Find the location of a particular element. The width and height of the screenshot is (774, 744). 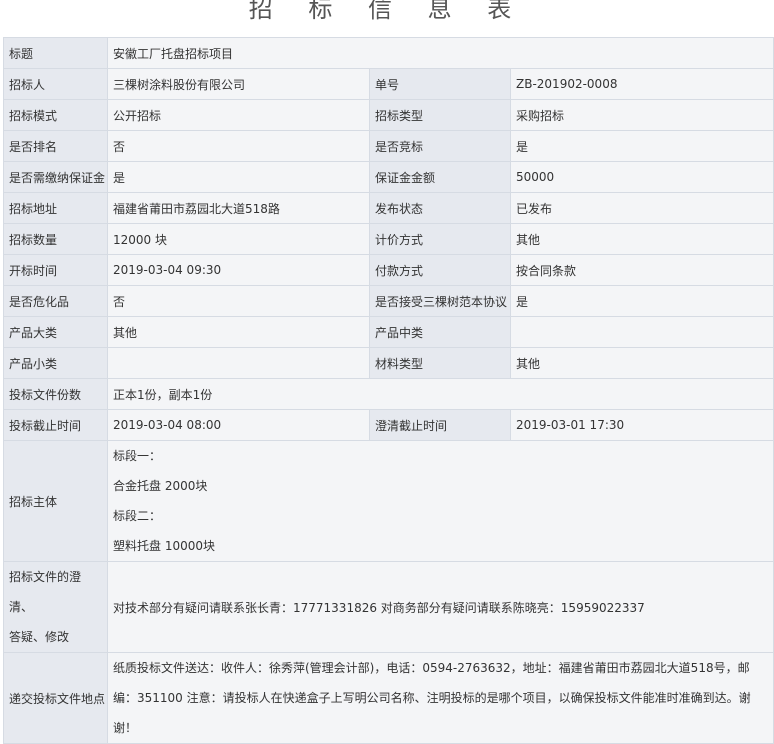

table-row: 招标地址 福建省莆田市荔园北大道518路 发布状态 已发布 is located at coordinates (388, 208).